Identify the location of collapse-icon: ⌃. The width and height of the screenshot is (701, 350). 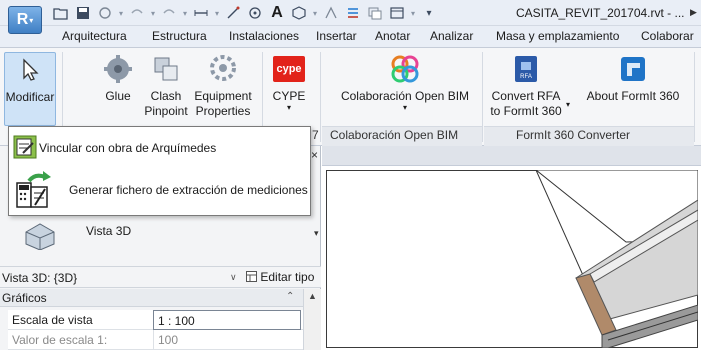
(290, 296).